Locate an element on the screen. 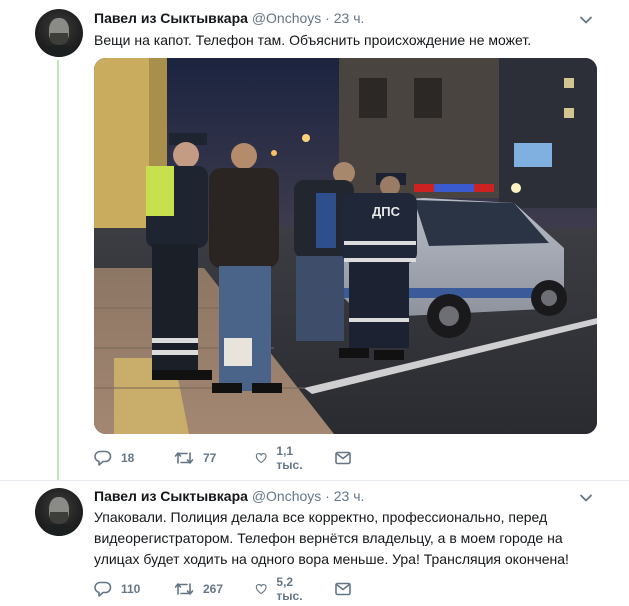 This screenshot has height=606, width=629. reply-count: 18 is located at coordinates (128, 458).